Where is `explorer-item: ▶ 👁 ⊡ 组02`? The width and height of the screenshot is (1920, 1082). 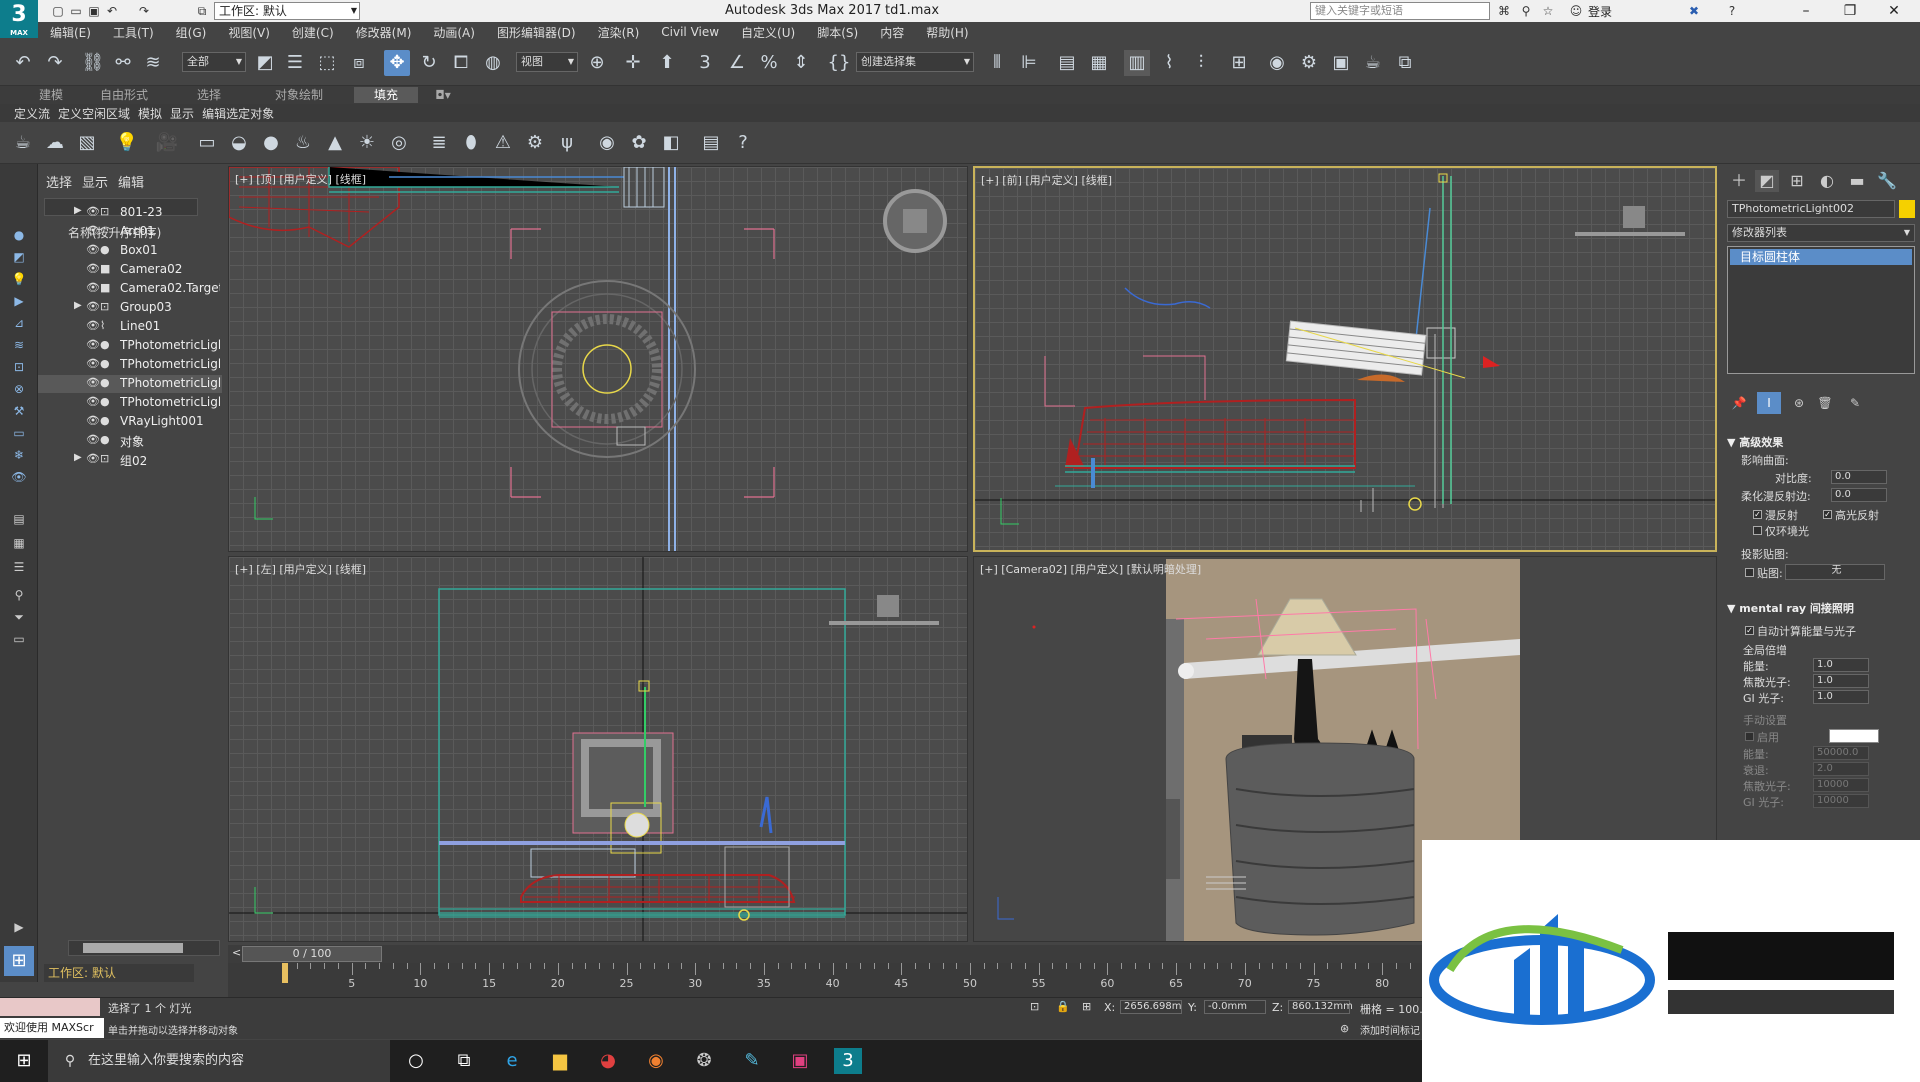 explorer-item: ▶ 👁 ⊡ 组02 is located at coordinates (130, 460).